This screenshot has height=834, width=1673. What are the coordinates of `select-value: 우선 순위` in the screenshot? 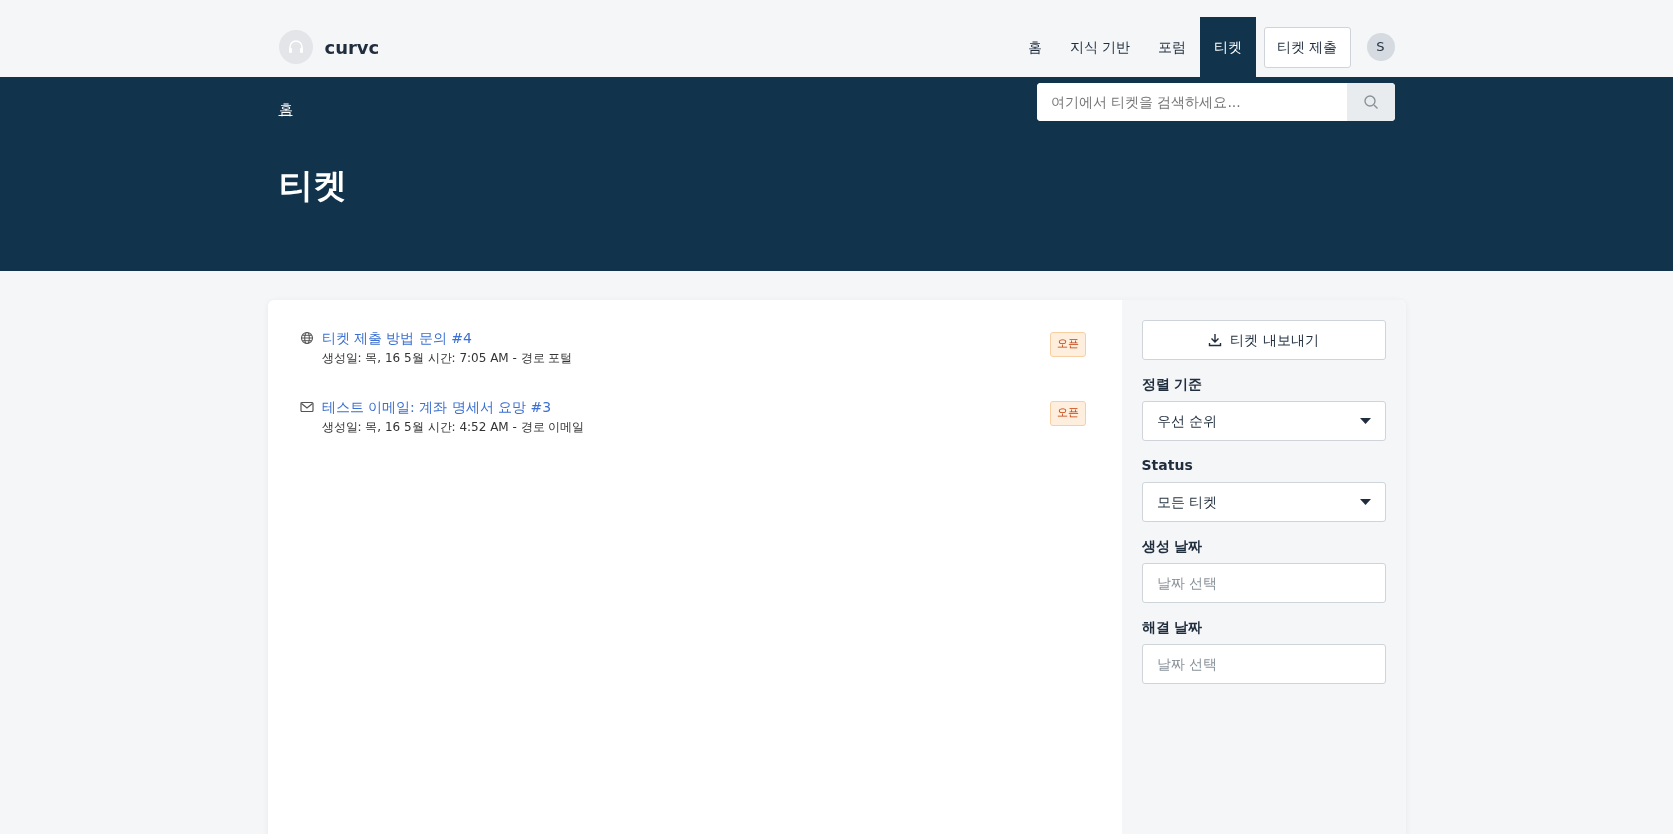 It's located at (1186, 421).